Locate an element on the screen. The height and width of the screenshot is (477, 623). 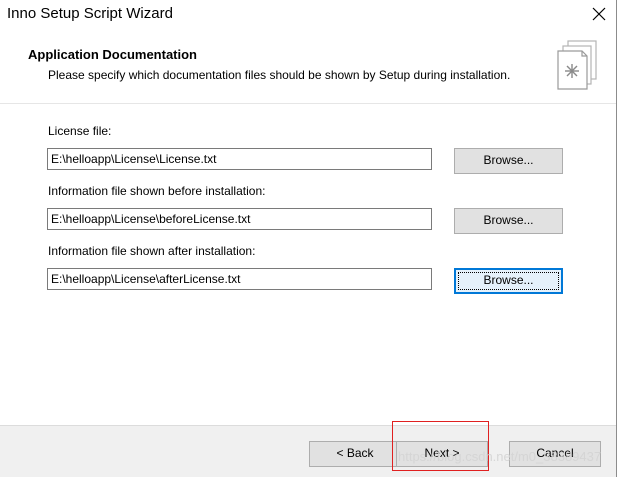
after-install-file-input is located at coordinates (239, 279).